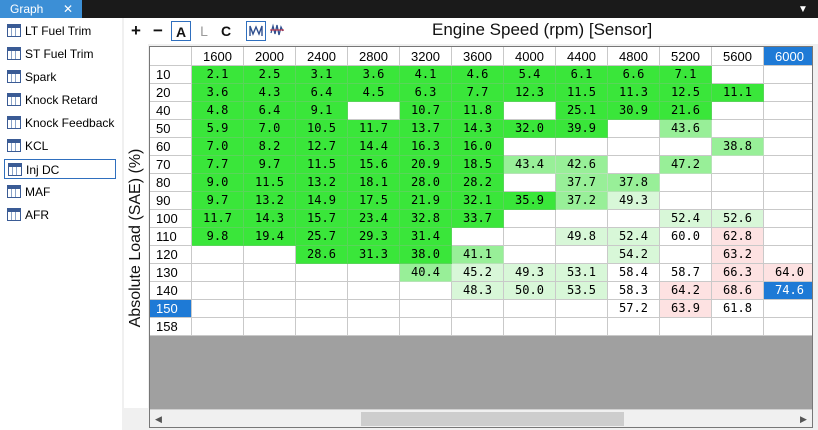  Describe the element at coordinates (686, 291) in the screenshot. I see `table-cell: 64.2` at that location.